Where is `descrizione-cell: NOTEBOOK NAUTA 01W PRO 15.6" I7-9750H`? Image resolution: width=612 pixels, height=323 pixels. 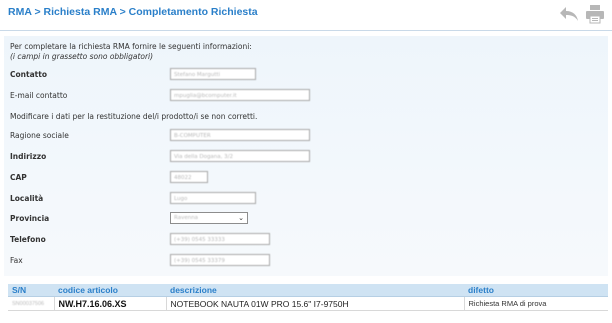 descrizione-cell: NOTEBOOK NAUTA 01W PRO 15.6" I7-9750H is located at coordinates (315, 303).